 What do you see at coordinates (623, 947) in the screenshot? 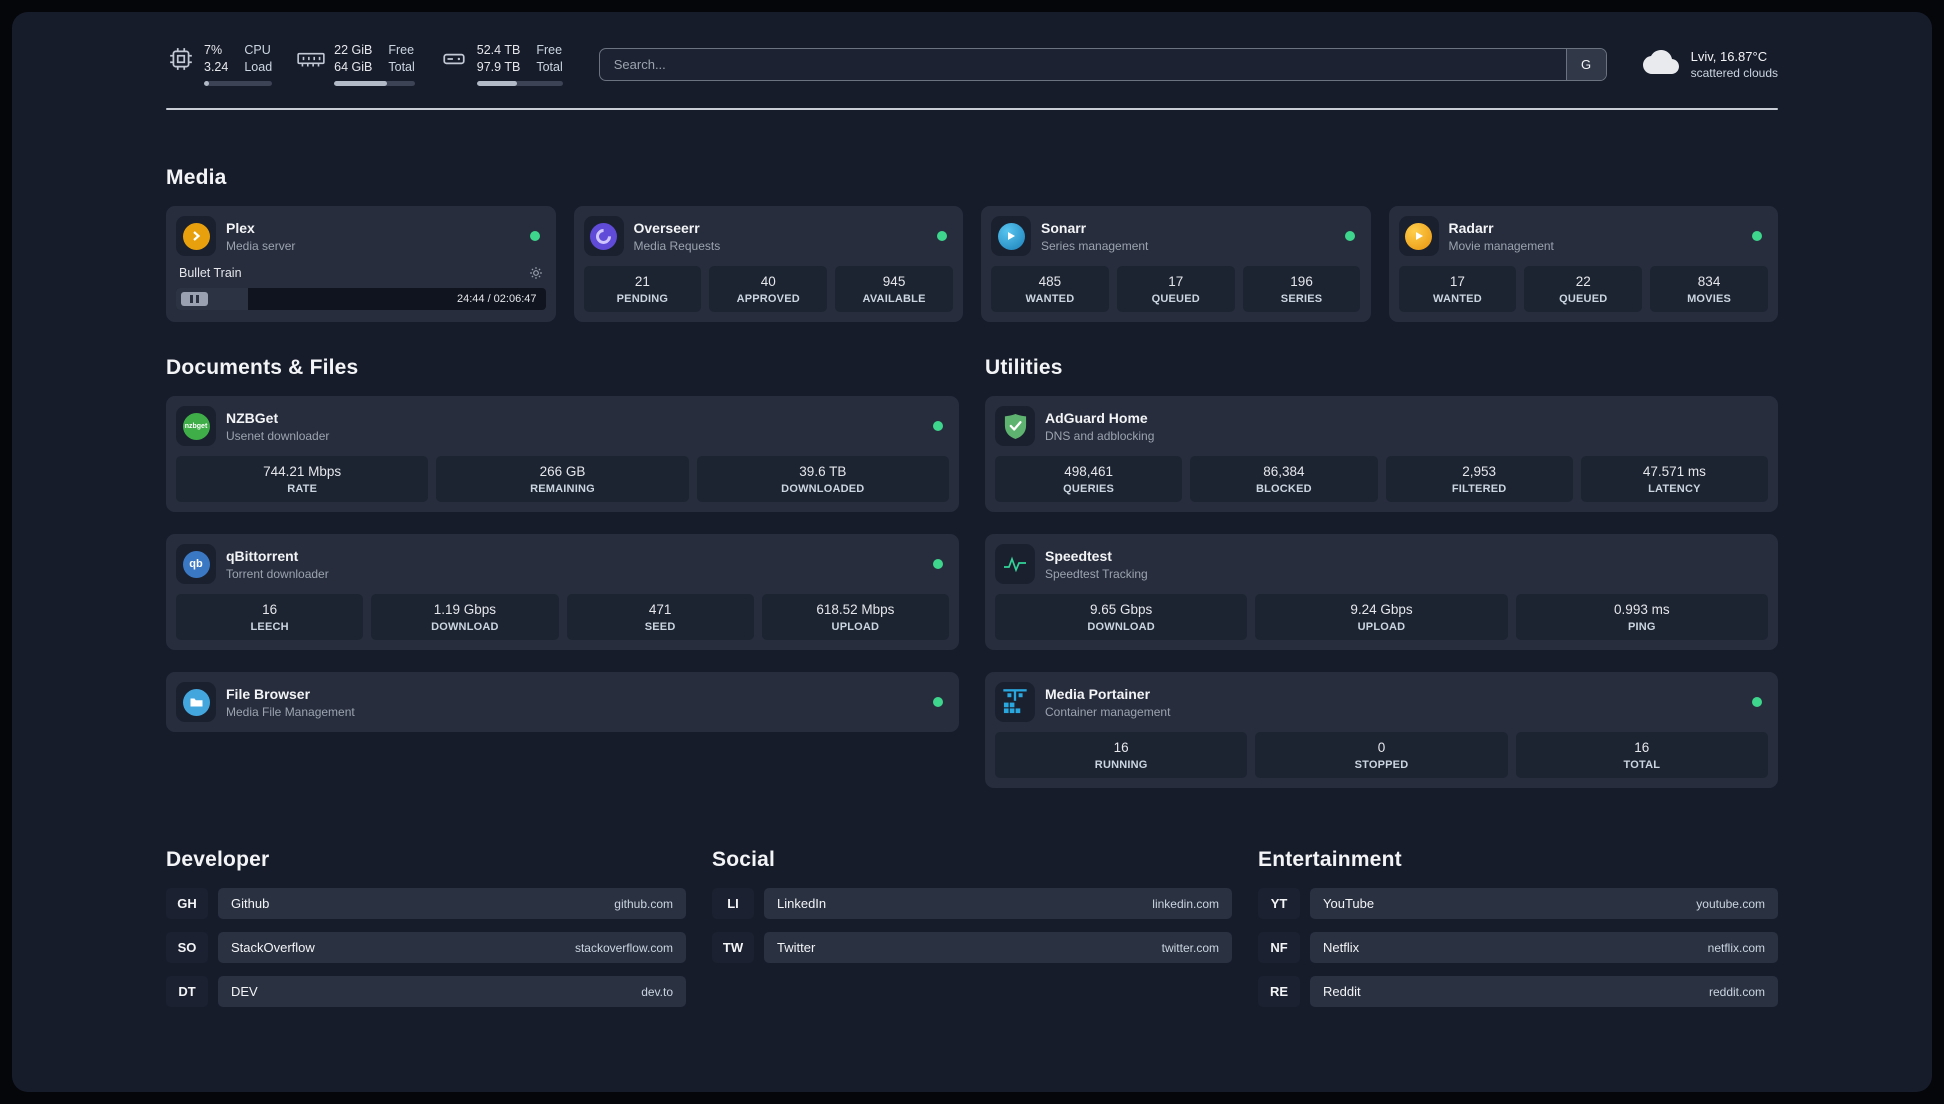
I see `bookmark-url: stackoverflow.com` at bounding box center [623, 947].